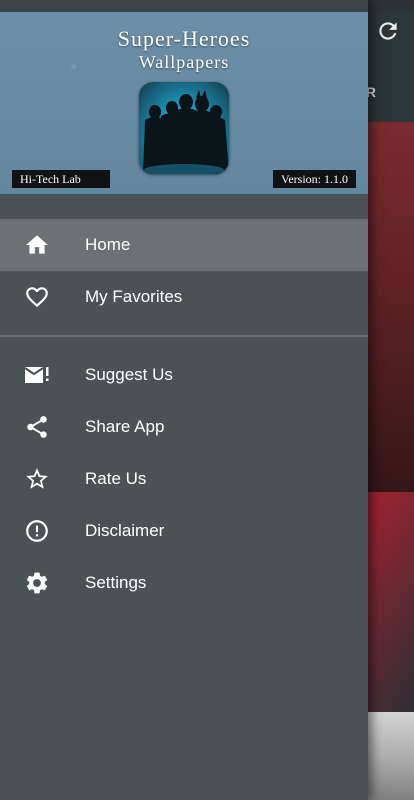 The image size is (414, 800). What do you see at coordinates (388, 32) in the screenshot?
I see `refresh-icon` at bounding box center [388, 32].